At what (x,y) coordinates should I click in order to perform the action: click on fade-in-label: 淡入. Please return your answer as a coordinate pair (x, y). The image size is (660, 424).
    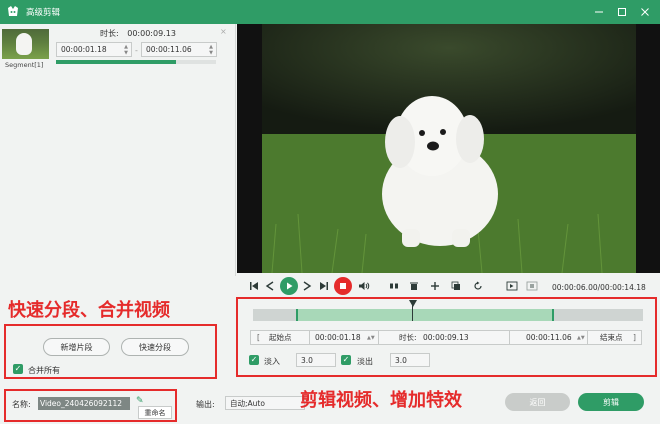
    Looking at the image, I should click on (272, 361).